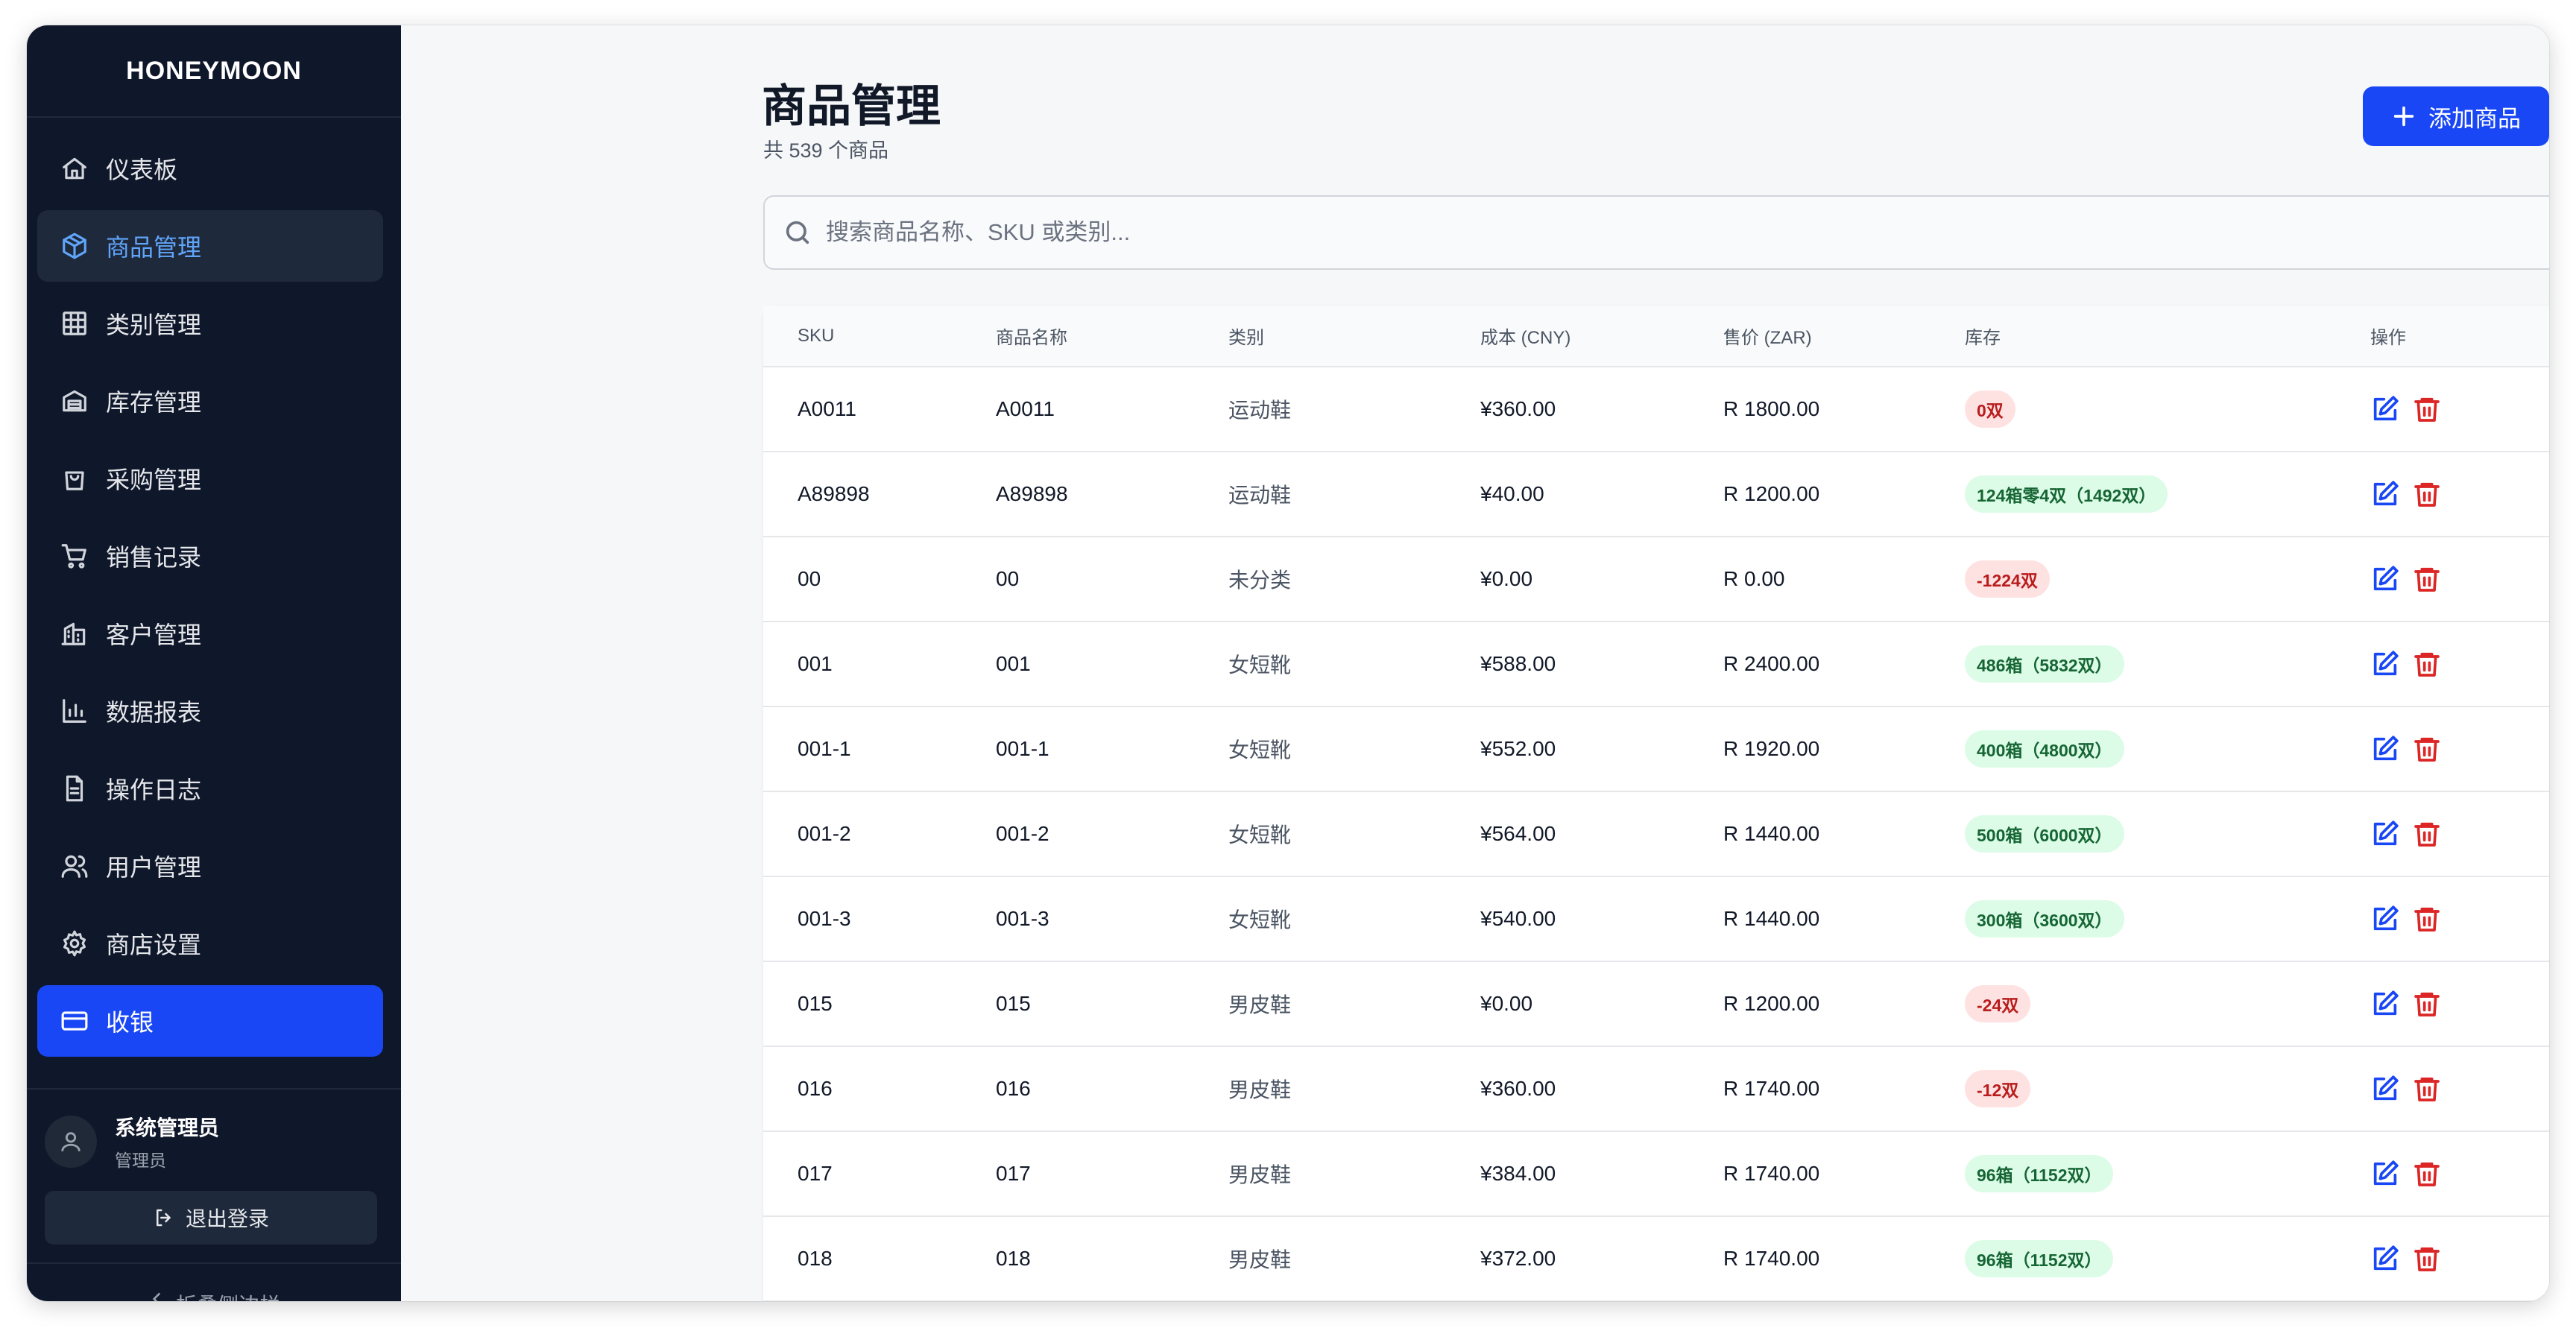  I want to click on sidebar-item-5: 销售记录, so click(210, 556).